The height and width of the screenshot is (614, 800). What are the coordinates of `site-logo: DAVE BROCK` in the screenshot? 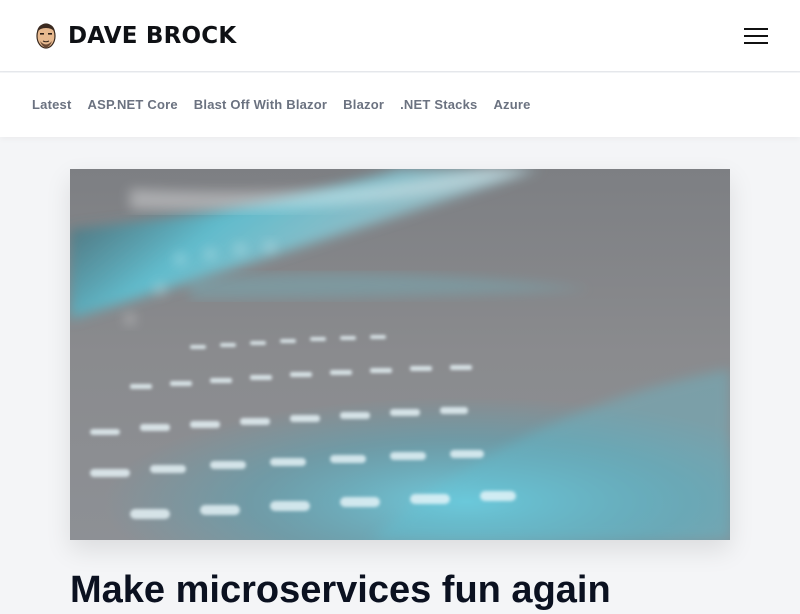 It's located at (135, 36).